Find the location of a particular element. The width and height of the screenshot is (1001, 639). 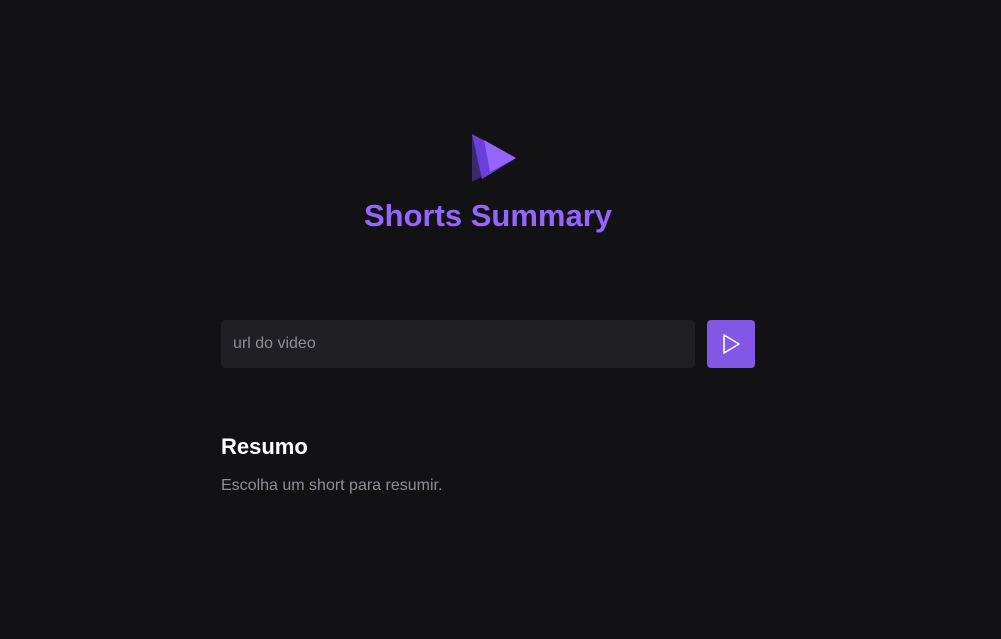

video-url-input is located at coordinates (458, 344).